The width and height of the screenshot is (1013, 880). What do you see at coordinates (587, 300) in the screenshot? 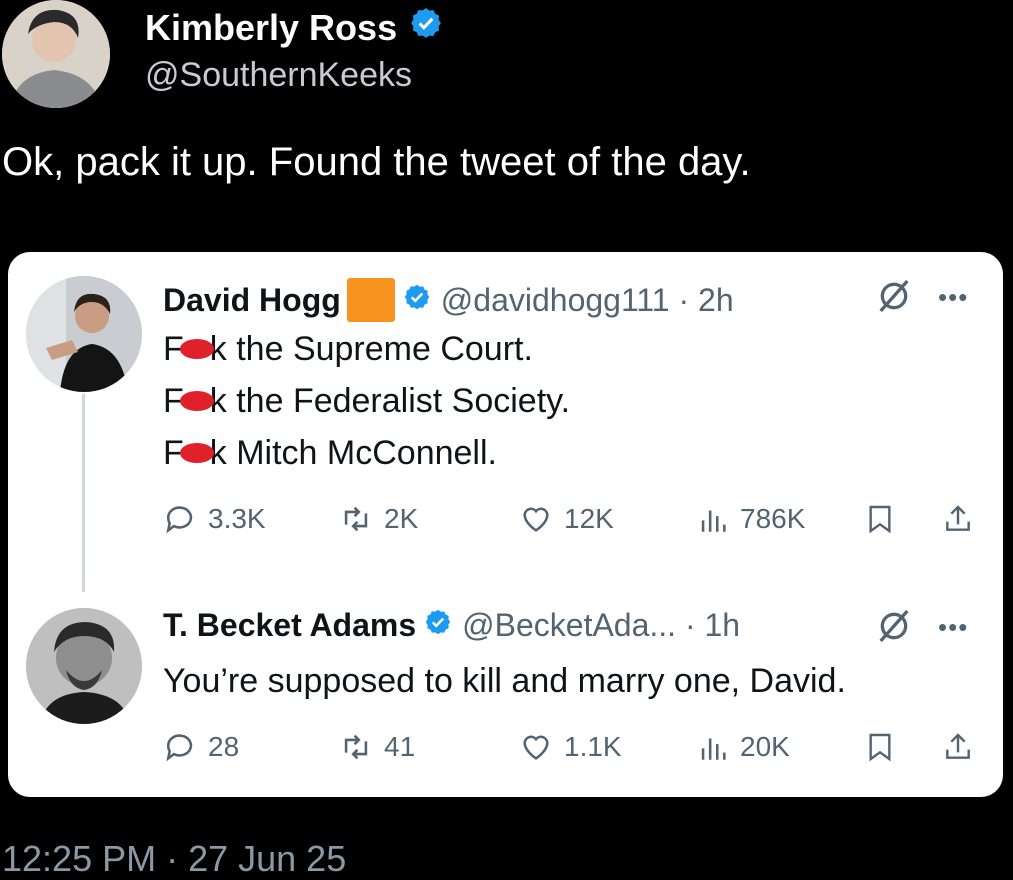
I see `tweet1-handle-time: @davidhogg111 · 2h` at bounding box center [587, 300].